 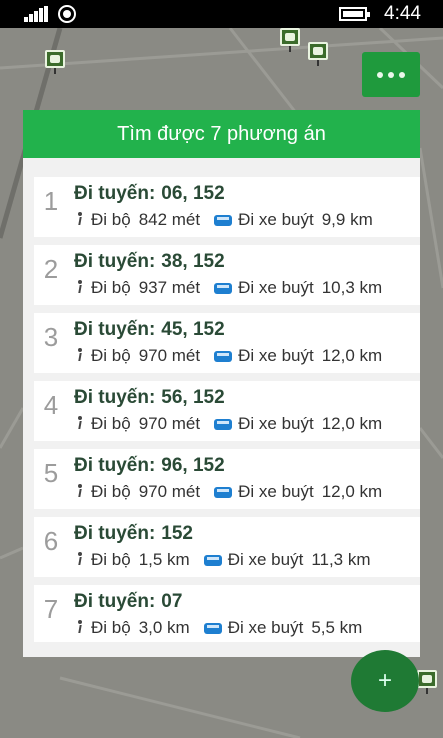 I want to click on more-icon, so click(x=380, y=74).